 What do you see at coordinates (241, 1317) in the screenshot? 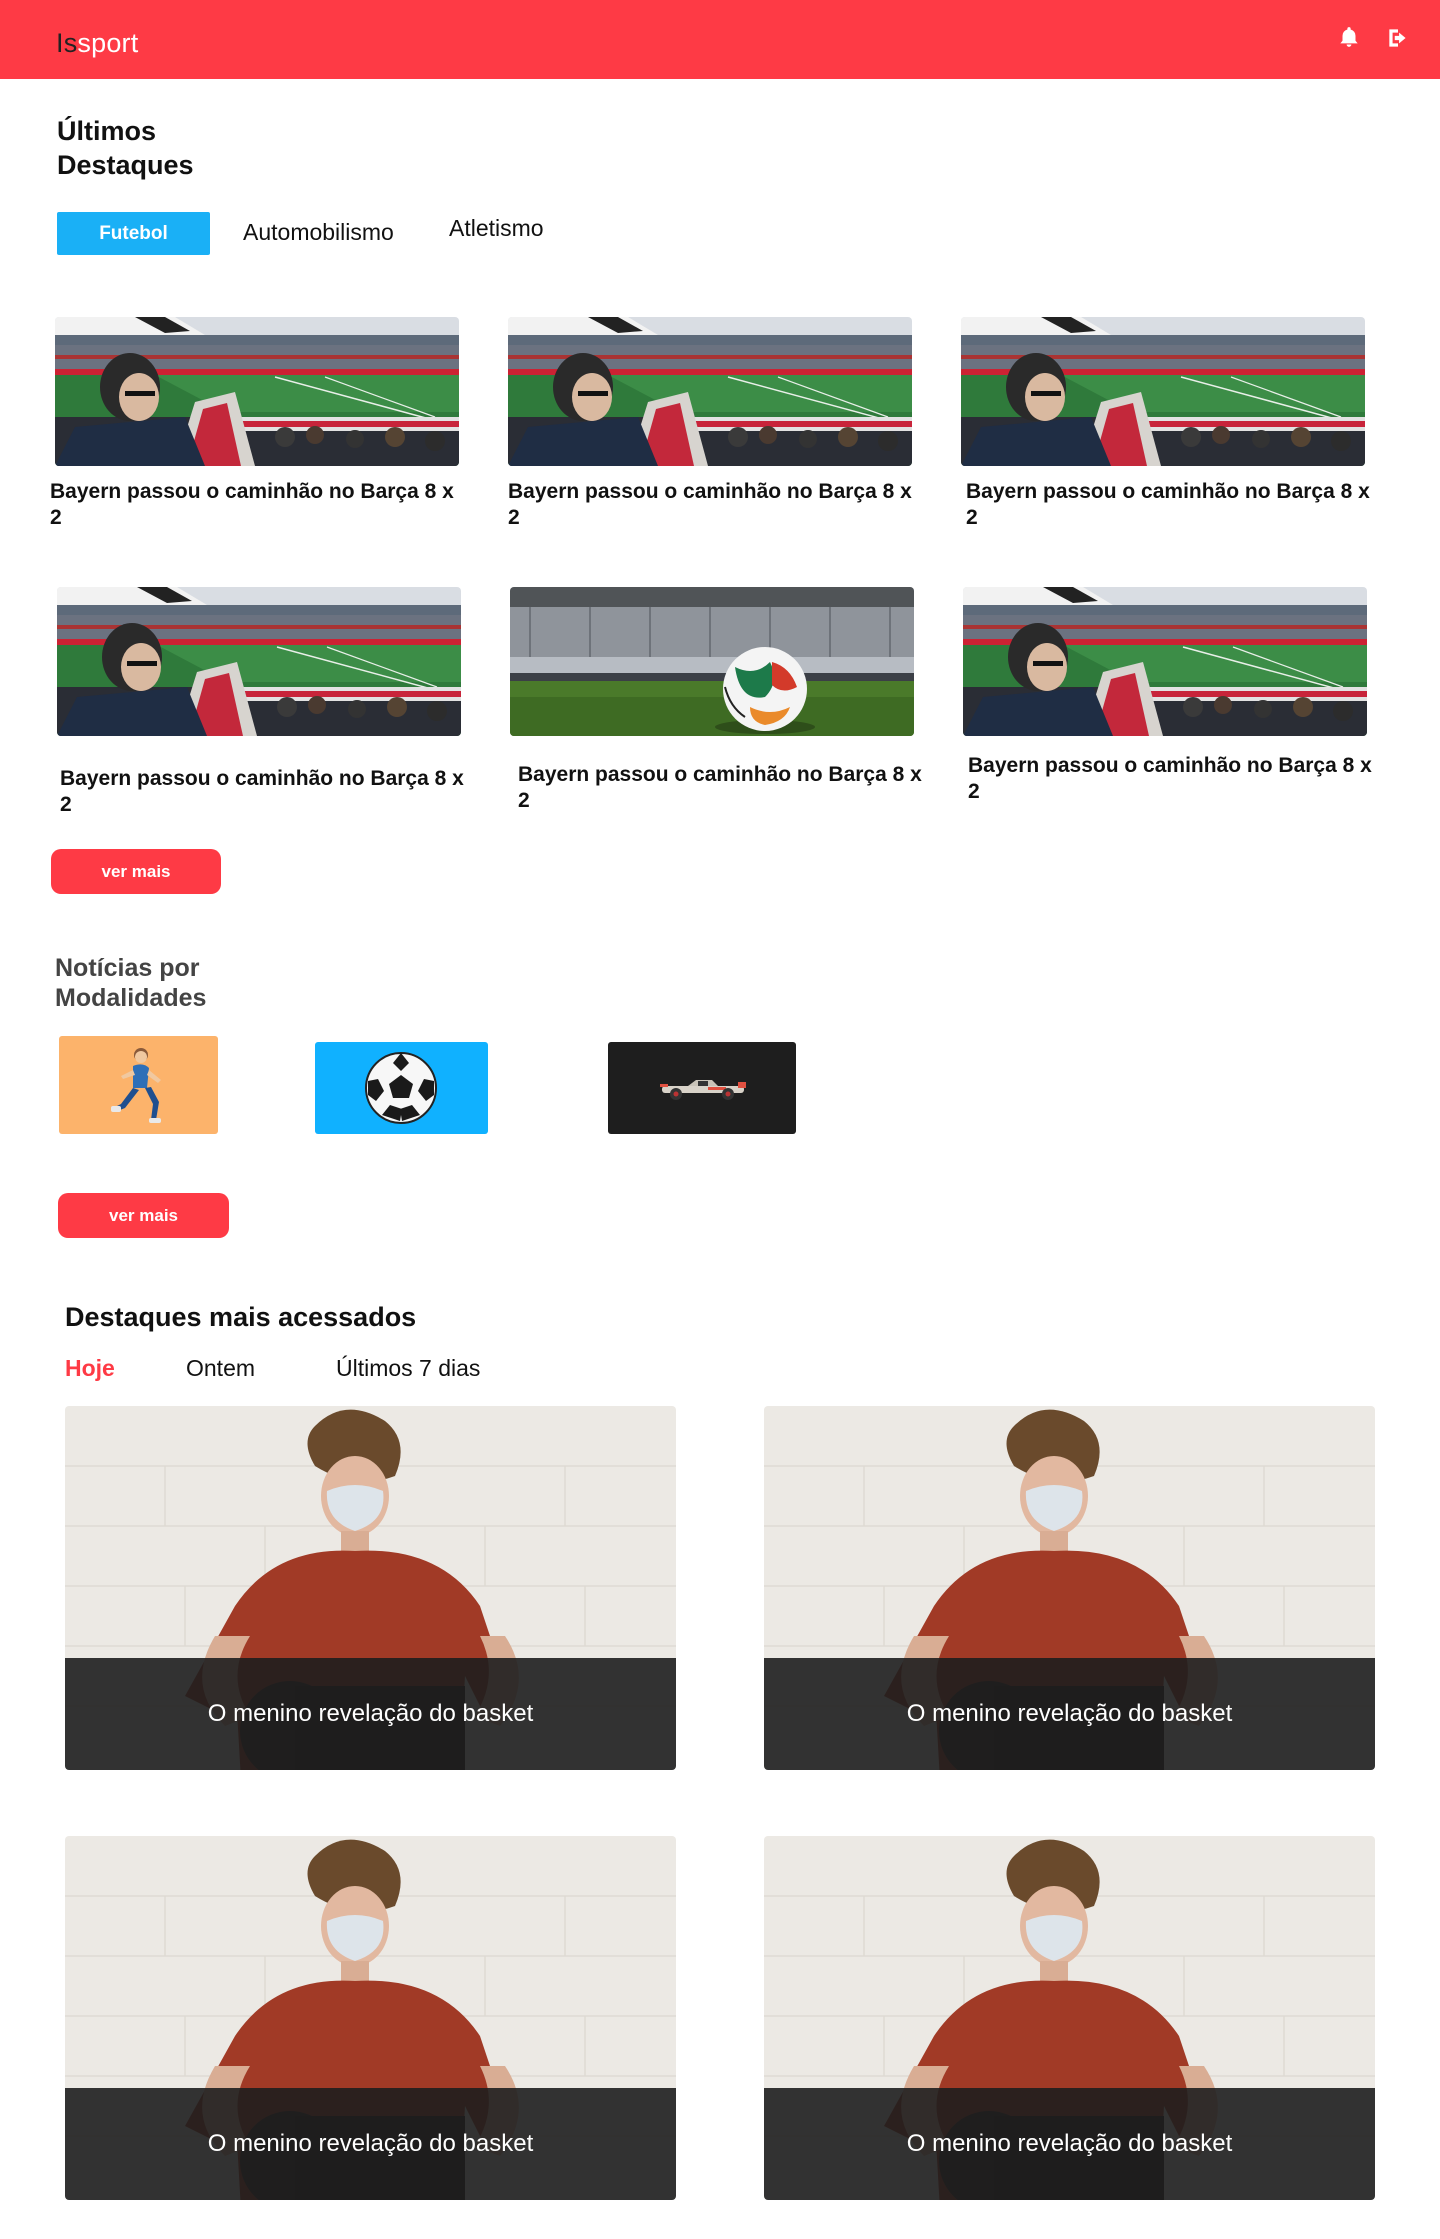
I see `most-accessed-title: Destaques mais acessados` at bounding box center [241, 1317].